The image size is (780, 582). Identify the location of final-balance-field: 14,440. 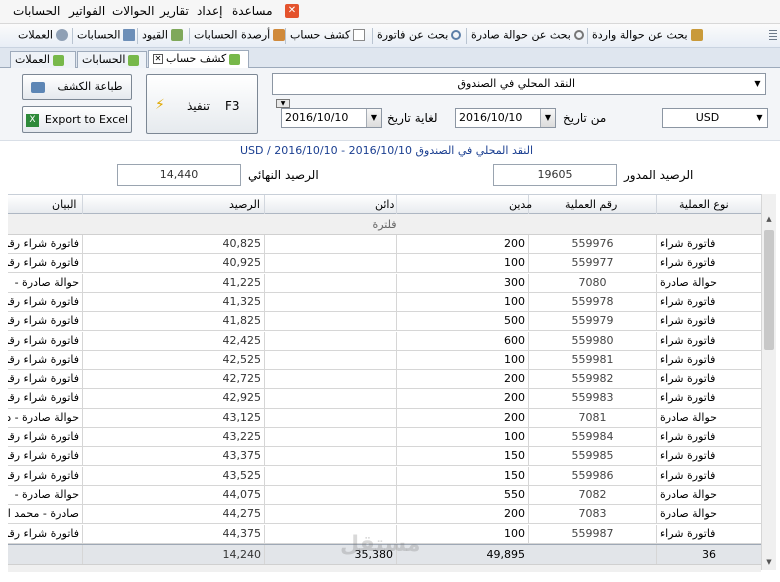
(179, 175).